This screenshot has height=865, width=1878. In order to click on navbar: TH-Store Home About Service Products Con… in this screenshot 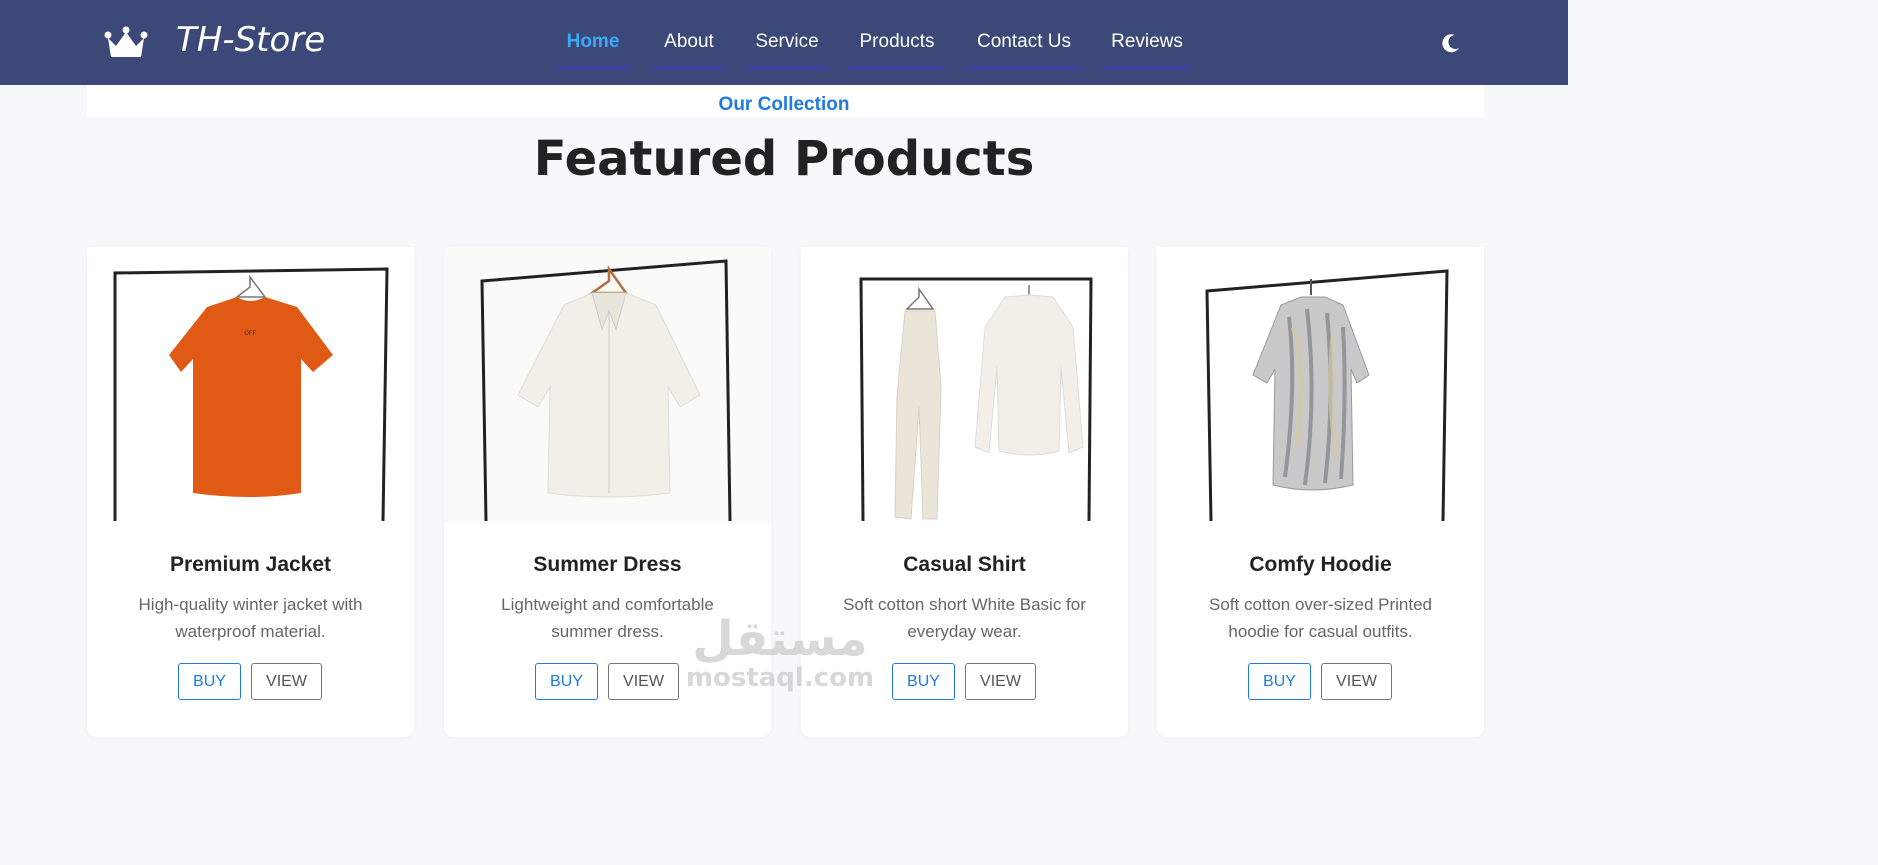, I will do `click(784, 42)`.